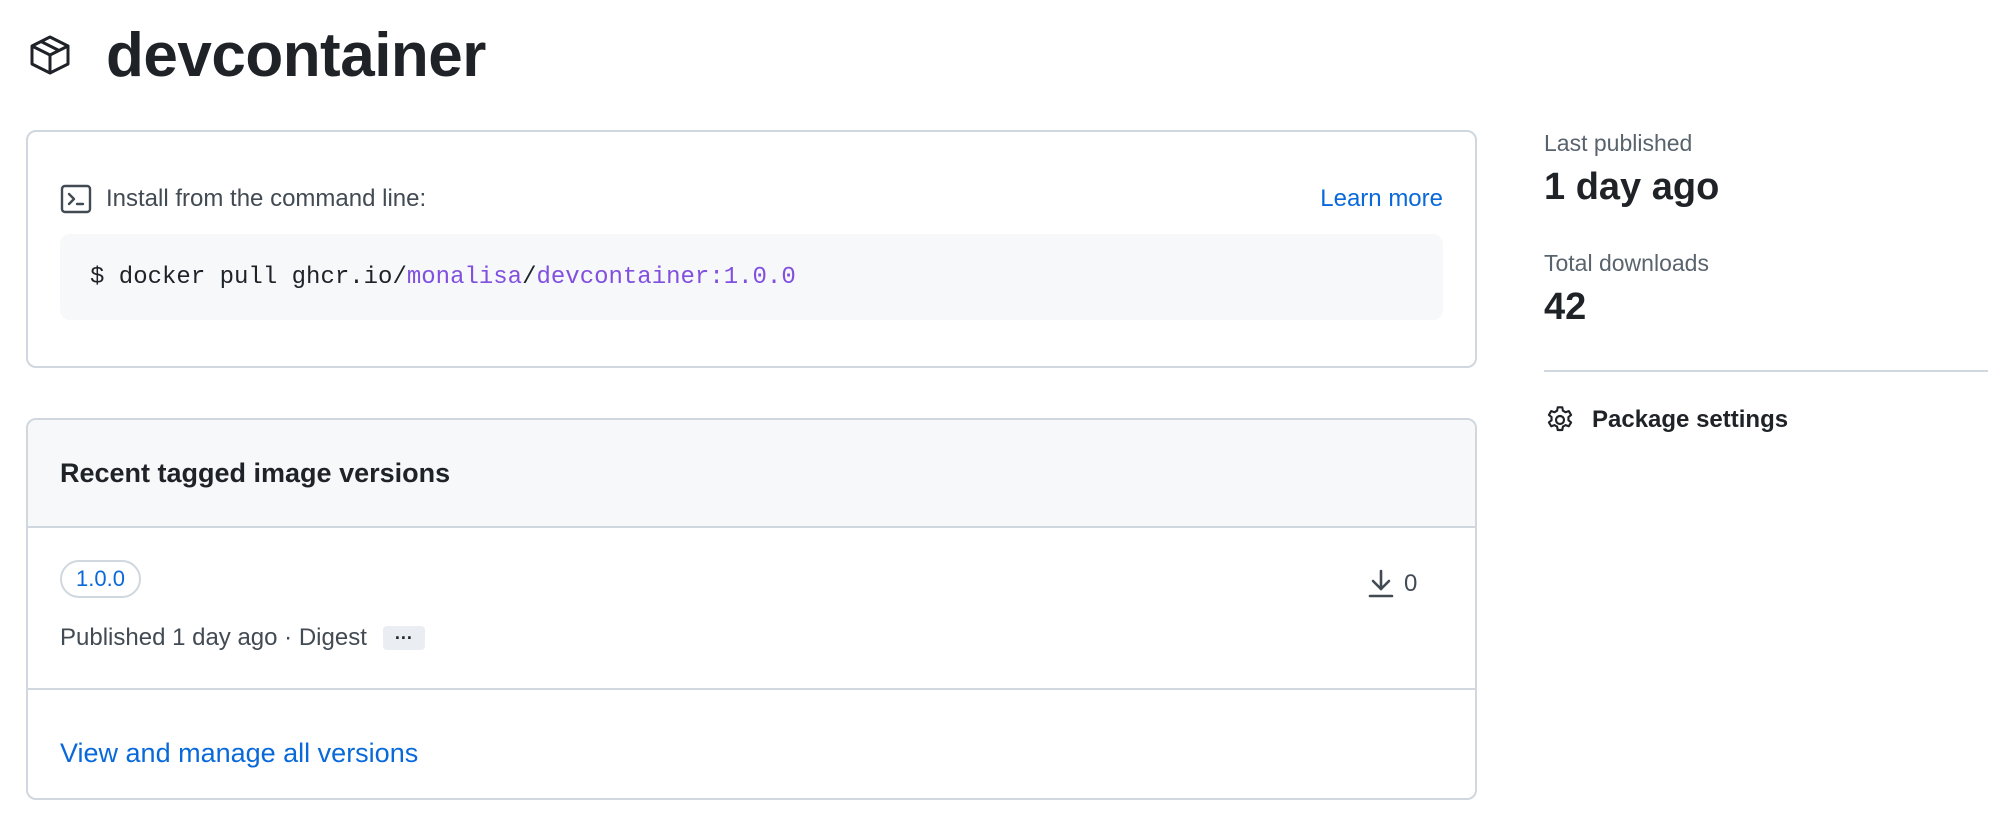 The height and width of the screenshot is (824, 2016). What do you see at coordinates (1632, 187) in the screenshot?
I see `last-published-value: 1 day ago` at bounding box center [1632, 187].